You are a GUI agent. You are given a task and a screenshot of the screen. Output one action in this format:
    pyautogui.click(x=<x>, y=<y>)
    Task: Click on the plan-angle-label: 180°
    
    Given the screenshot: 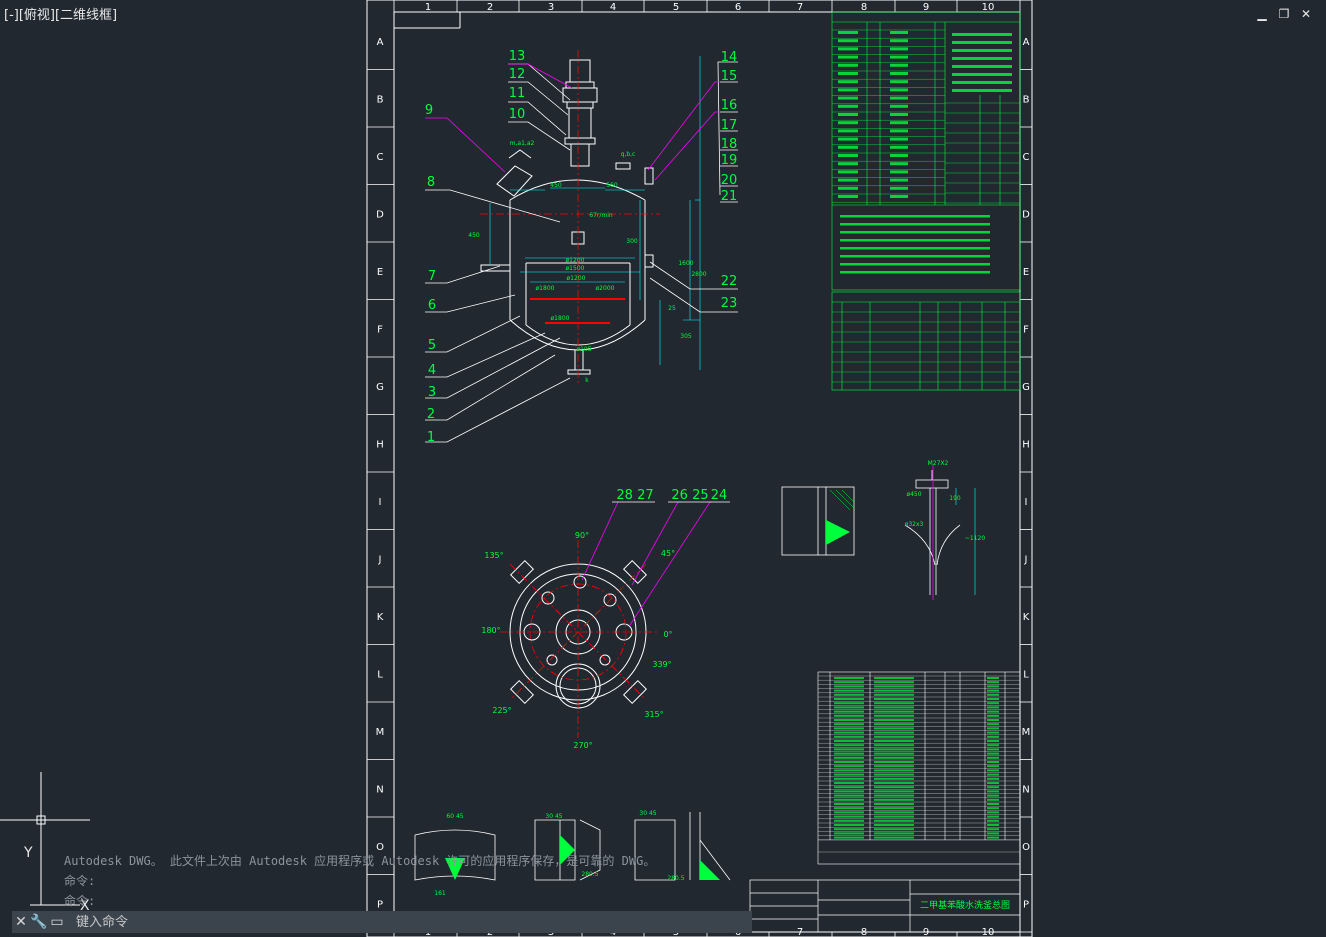 What is the action you would take?
    pyautogui.click(x=490, y=630)
    